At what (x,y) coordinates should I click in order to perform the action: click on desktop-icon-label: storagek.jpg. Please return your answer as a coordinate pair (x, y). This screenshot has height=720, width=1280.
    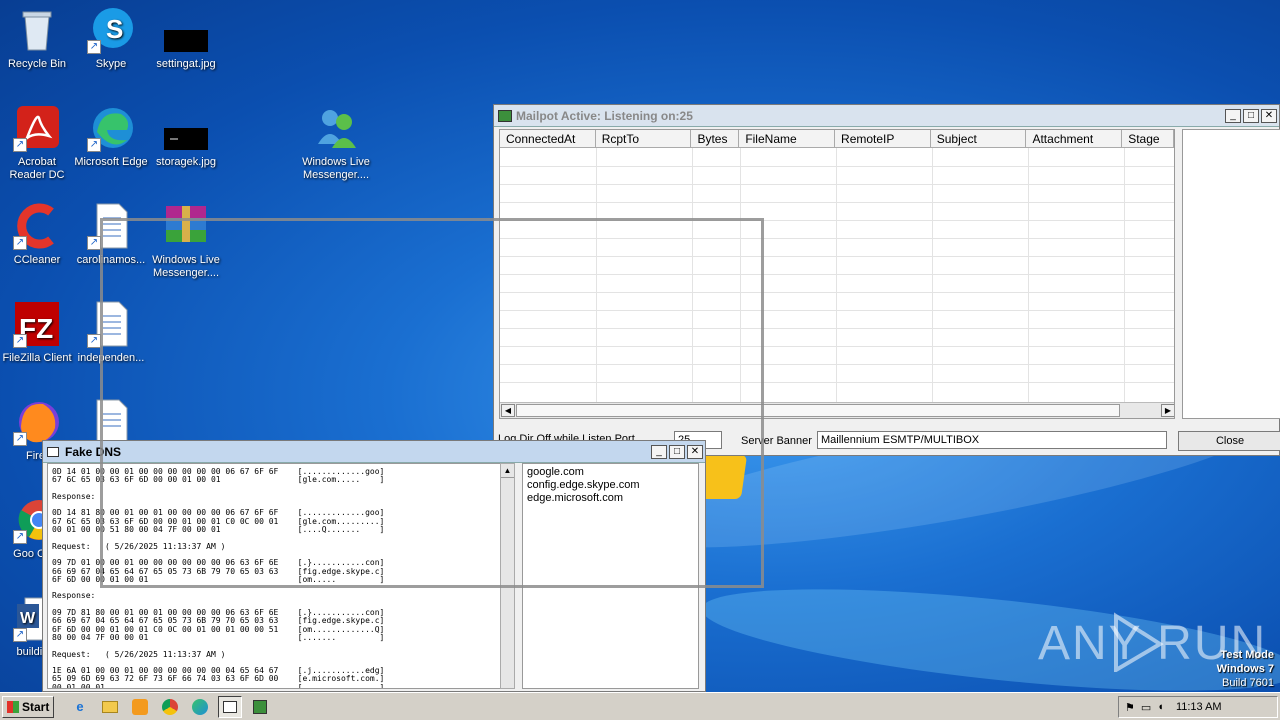
    Looking at the image, I should click on (186, 162).